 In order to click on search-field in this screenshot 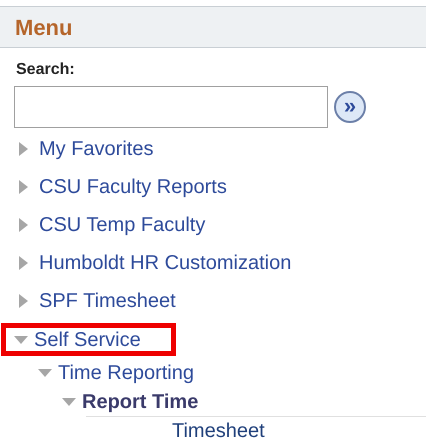, I will do `click(171, 107)`.